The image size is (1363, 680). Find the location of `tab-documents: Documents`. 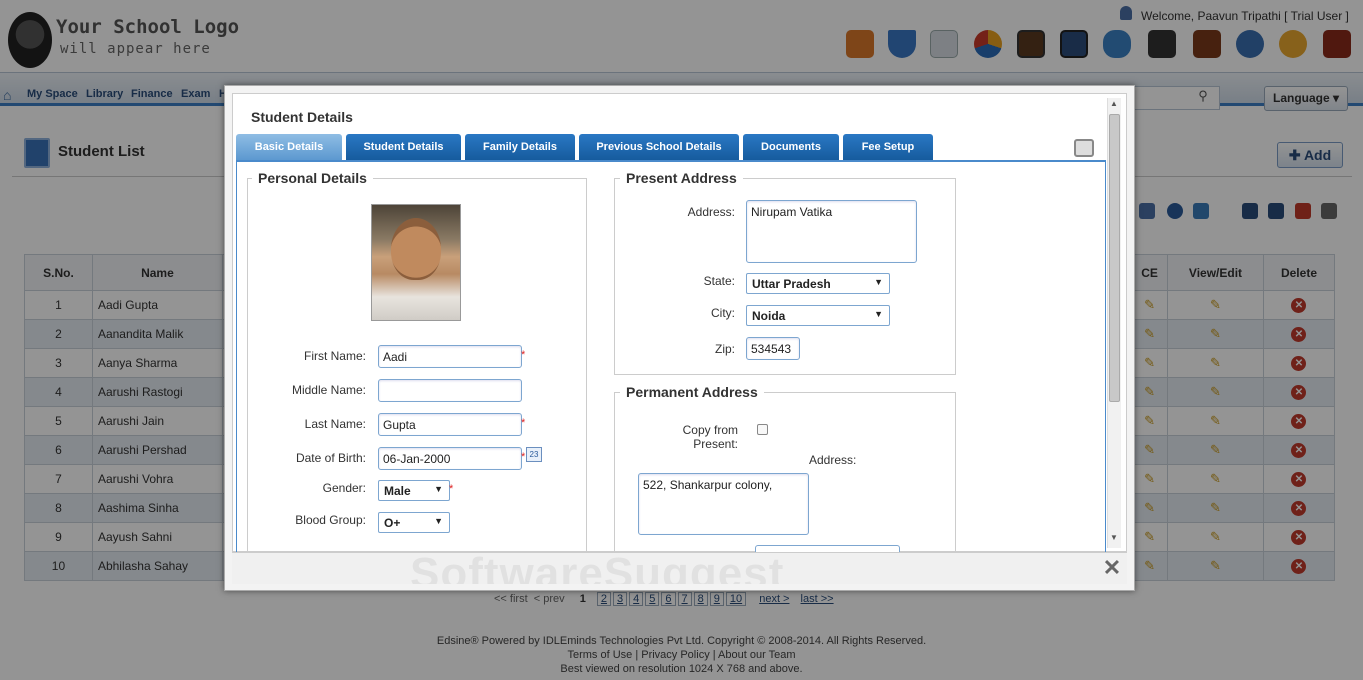

tab-documents: Documents is located at coordinates (791, 147).